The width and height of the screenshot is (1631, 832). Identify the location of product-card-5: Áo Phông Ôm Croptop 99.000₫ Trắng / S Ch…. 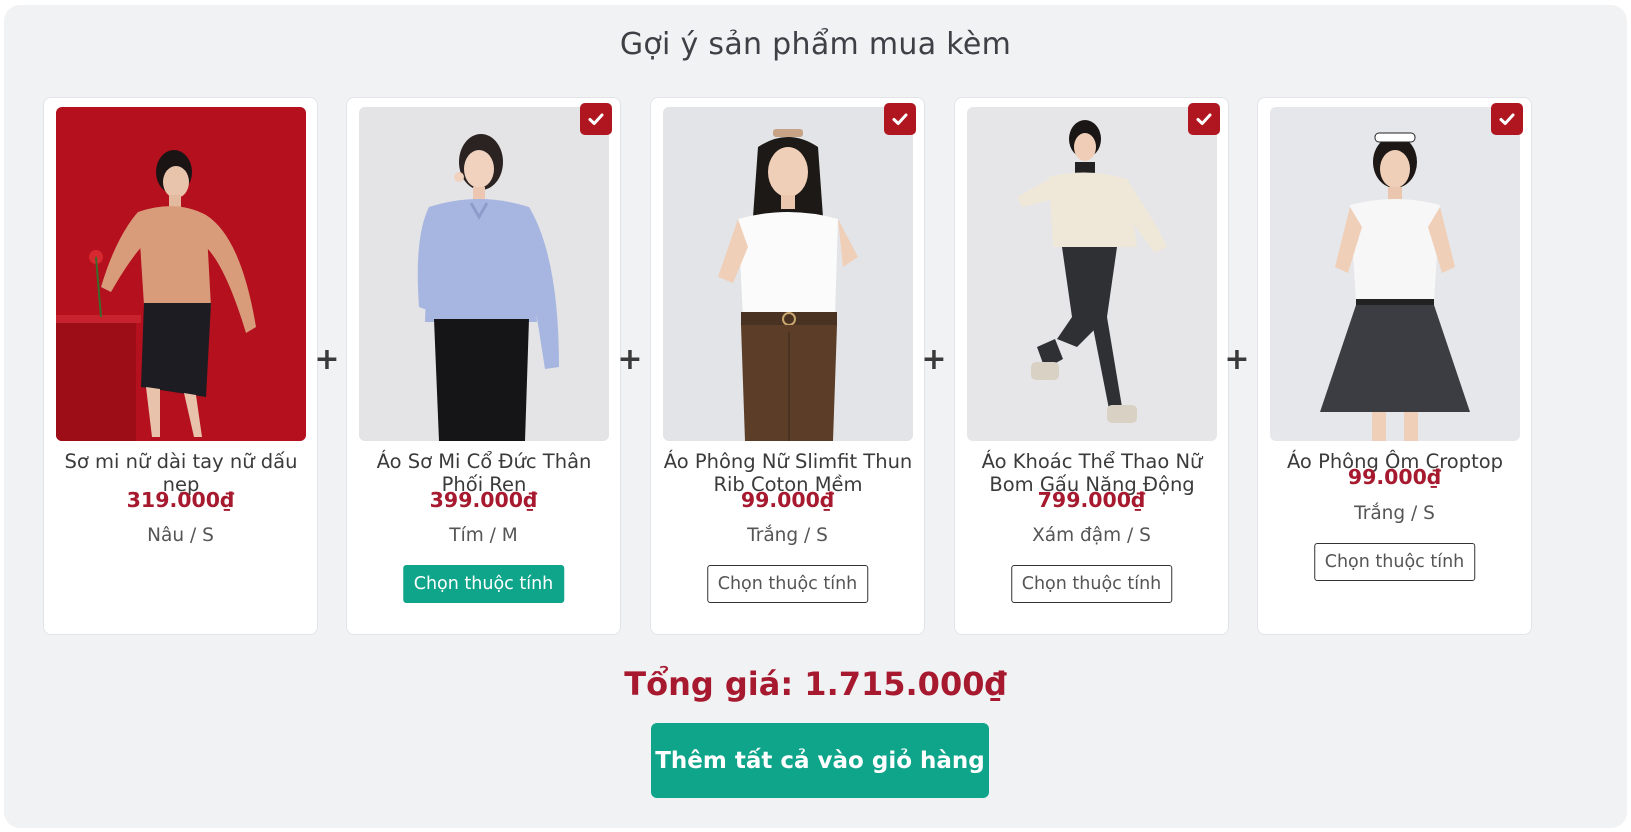
(1394, 366).